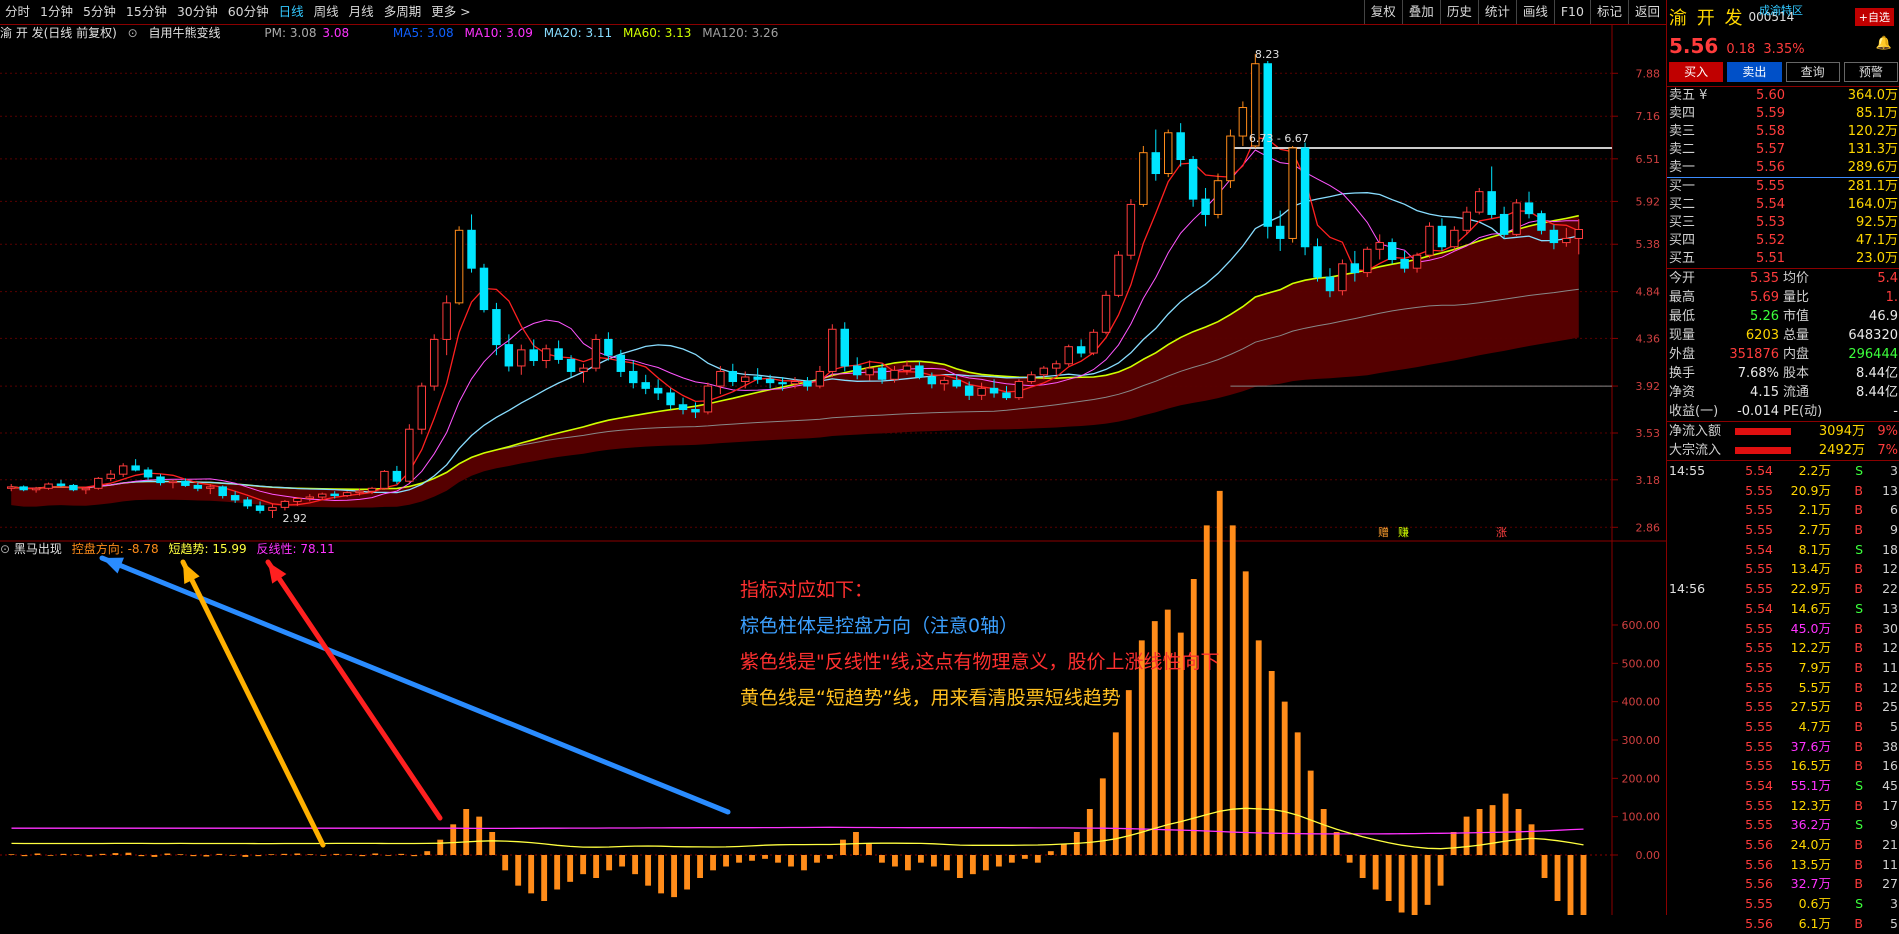 The image size is (1899, 934). Describe the element at coordinates (361, 12) in the screenshot. I see `tf-monthly: 月线` at that location.